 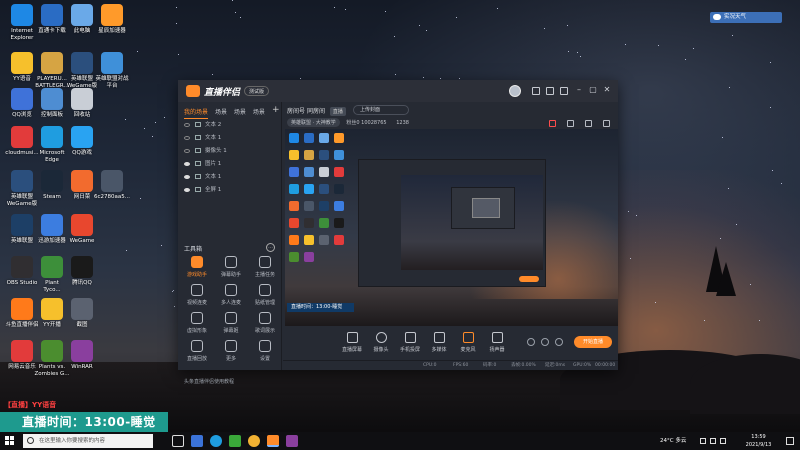 What do you see at coordinates (197, 441) in the screenshot?
I see `explorer-icon` at bounding box center [197, 441].